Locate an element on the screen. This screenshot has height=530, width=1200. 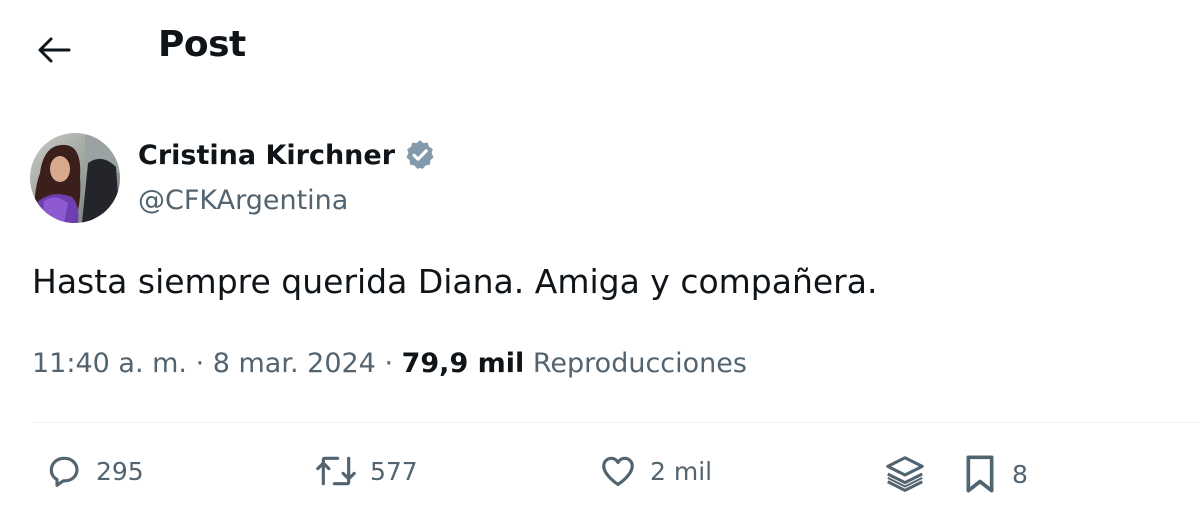
profile-photo is located at coordinates (75, 178).